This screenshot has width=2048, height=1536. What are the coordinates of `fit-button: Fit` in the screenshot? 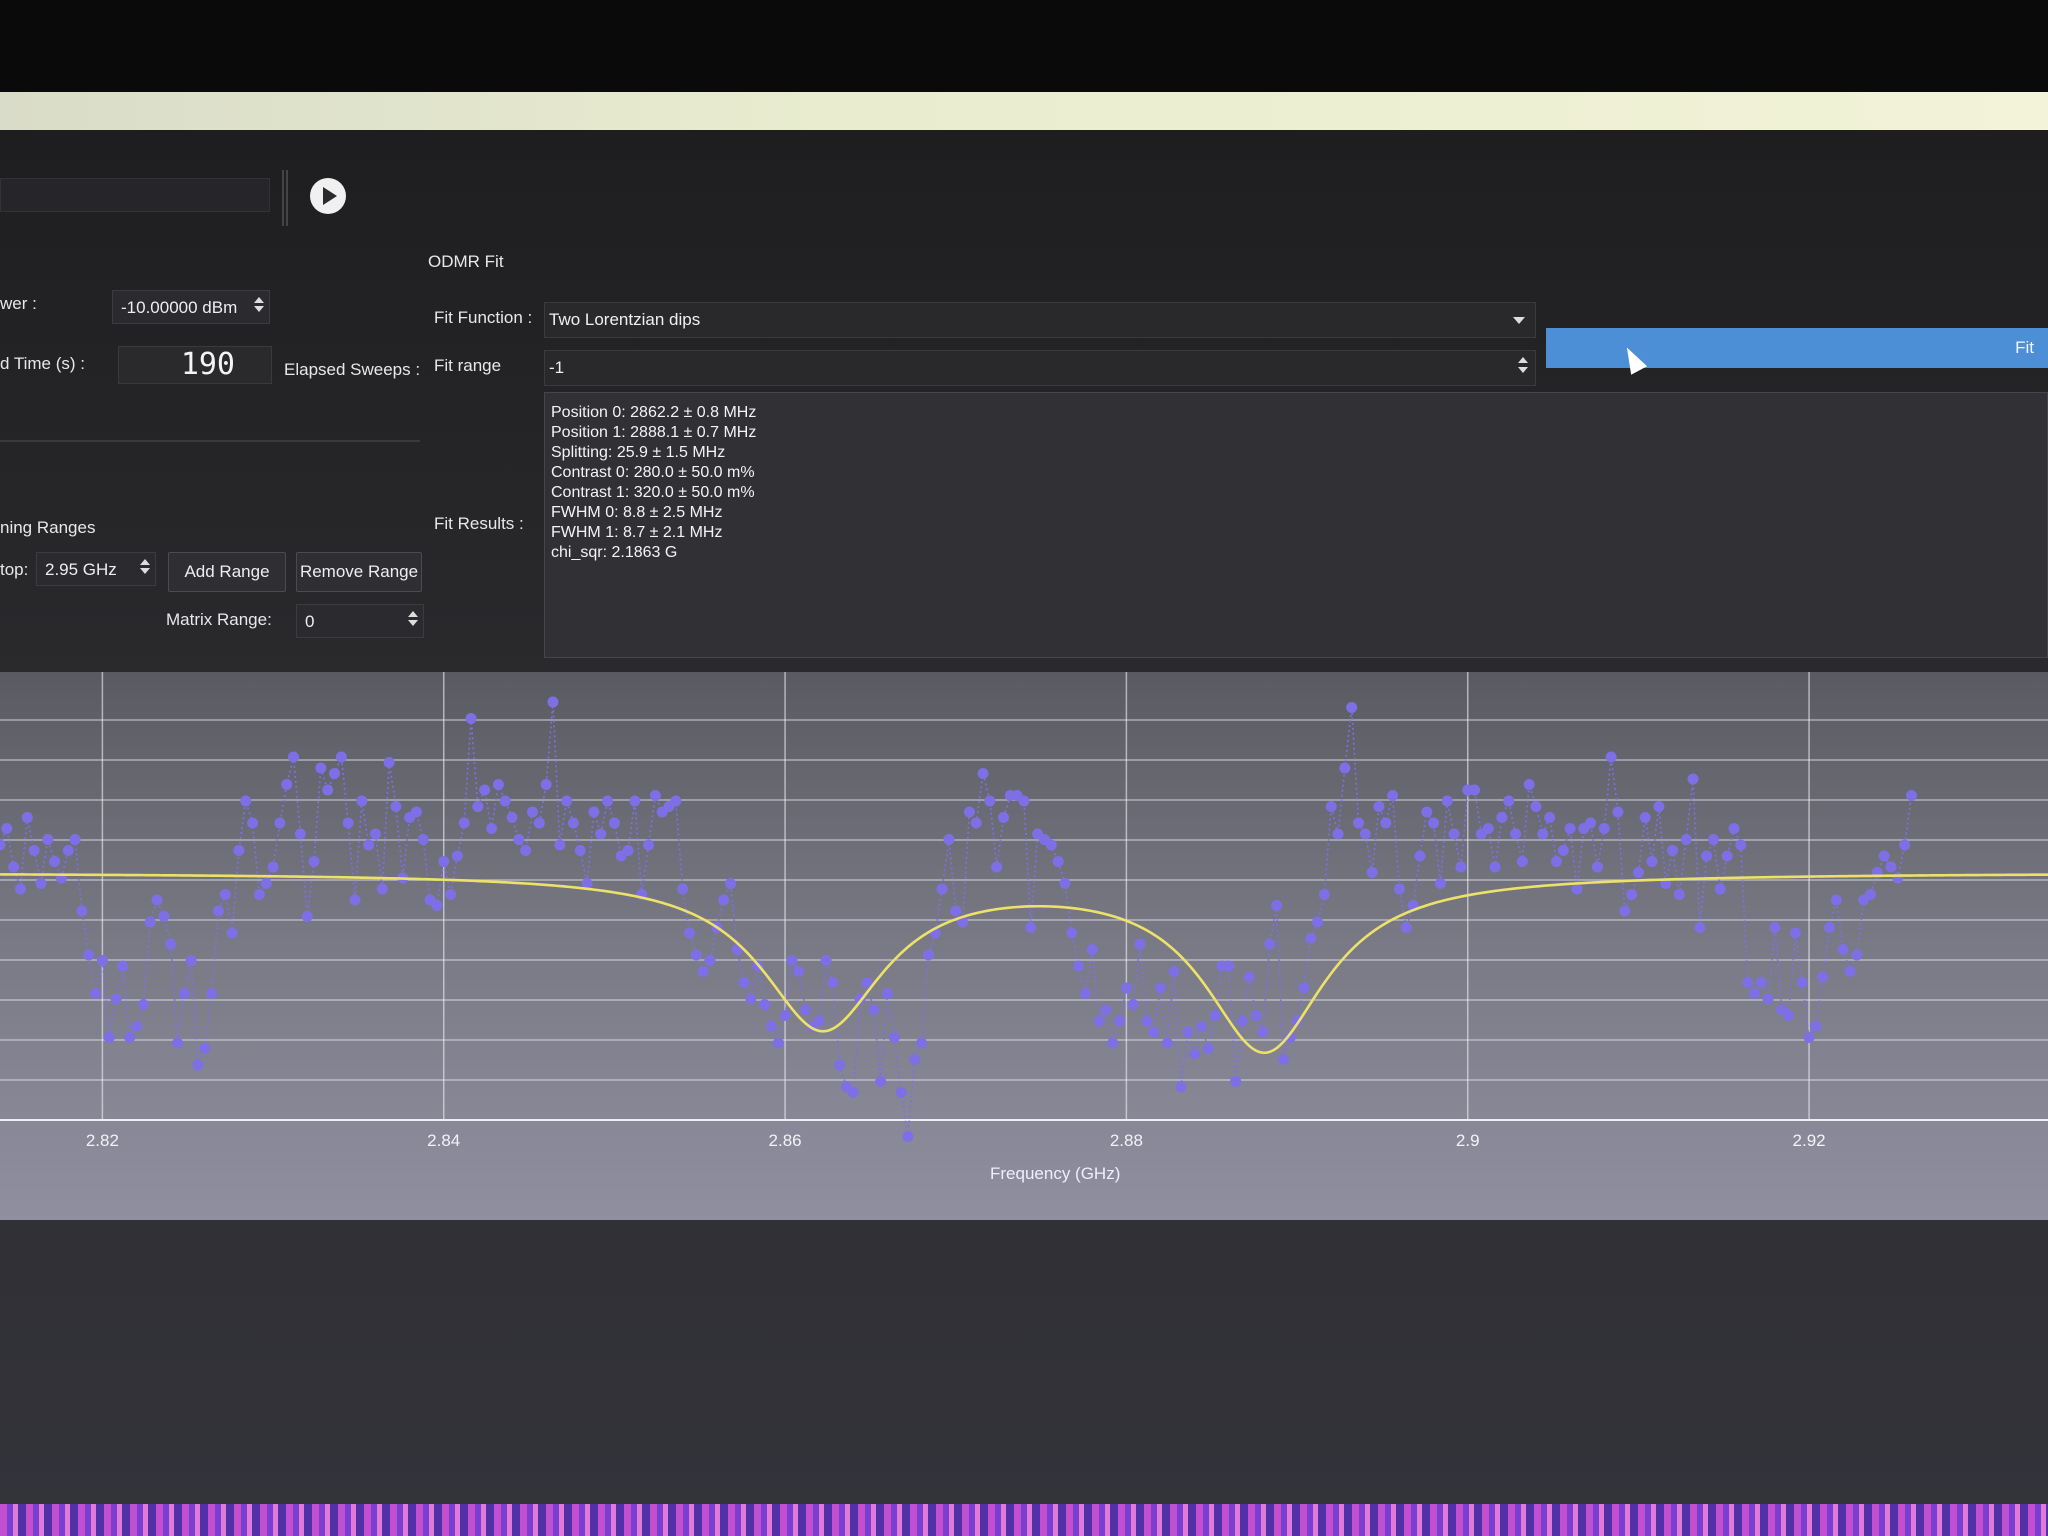 It's located at (1797, 348).